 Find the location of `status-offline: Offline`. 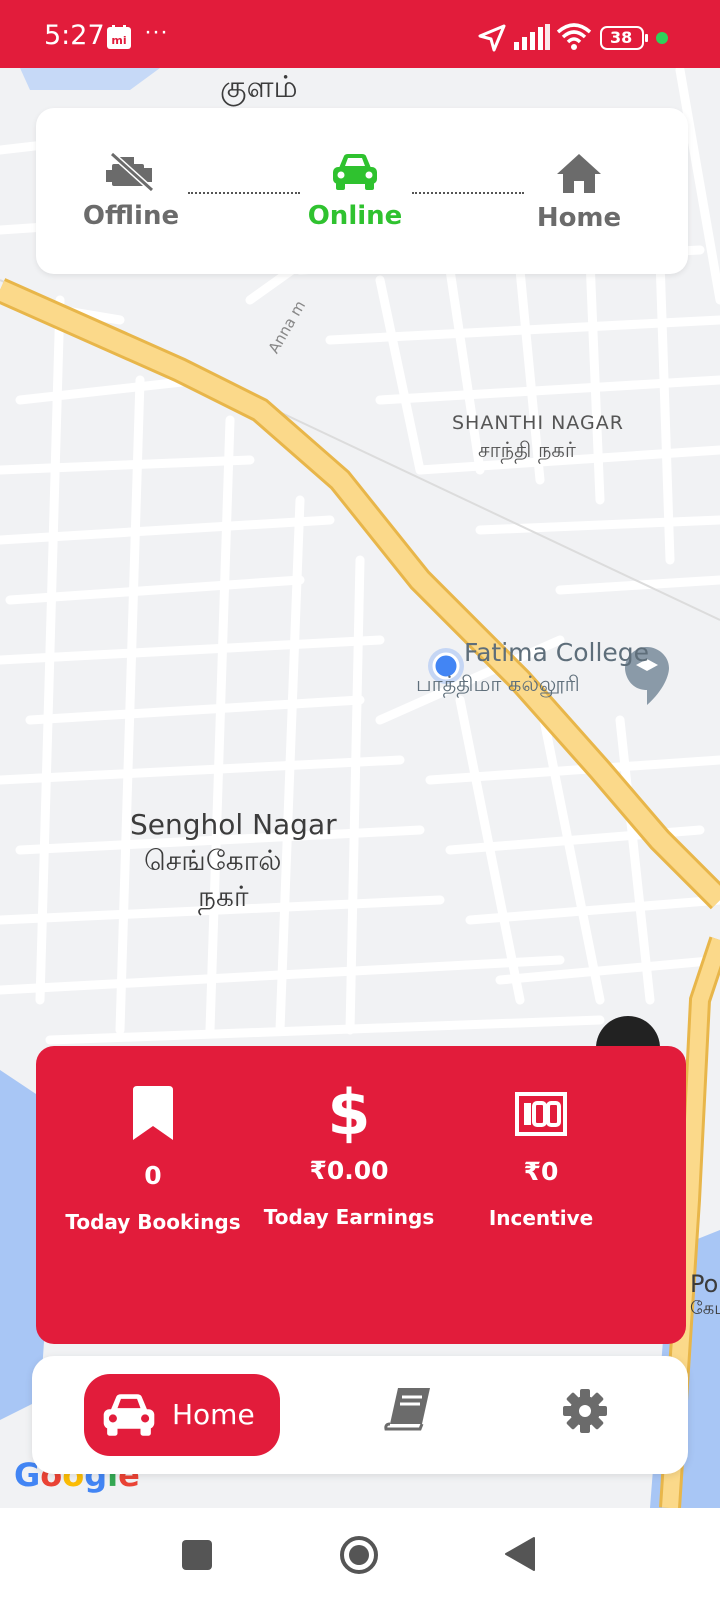

status-offline: Offline is located at coordinates (131, 191).